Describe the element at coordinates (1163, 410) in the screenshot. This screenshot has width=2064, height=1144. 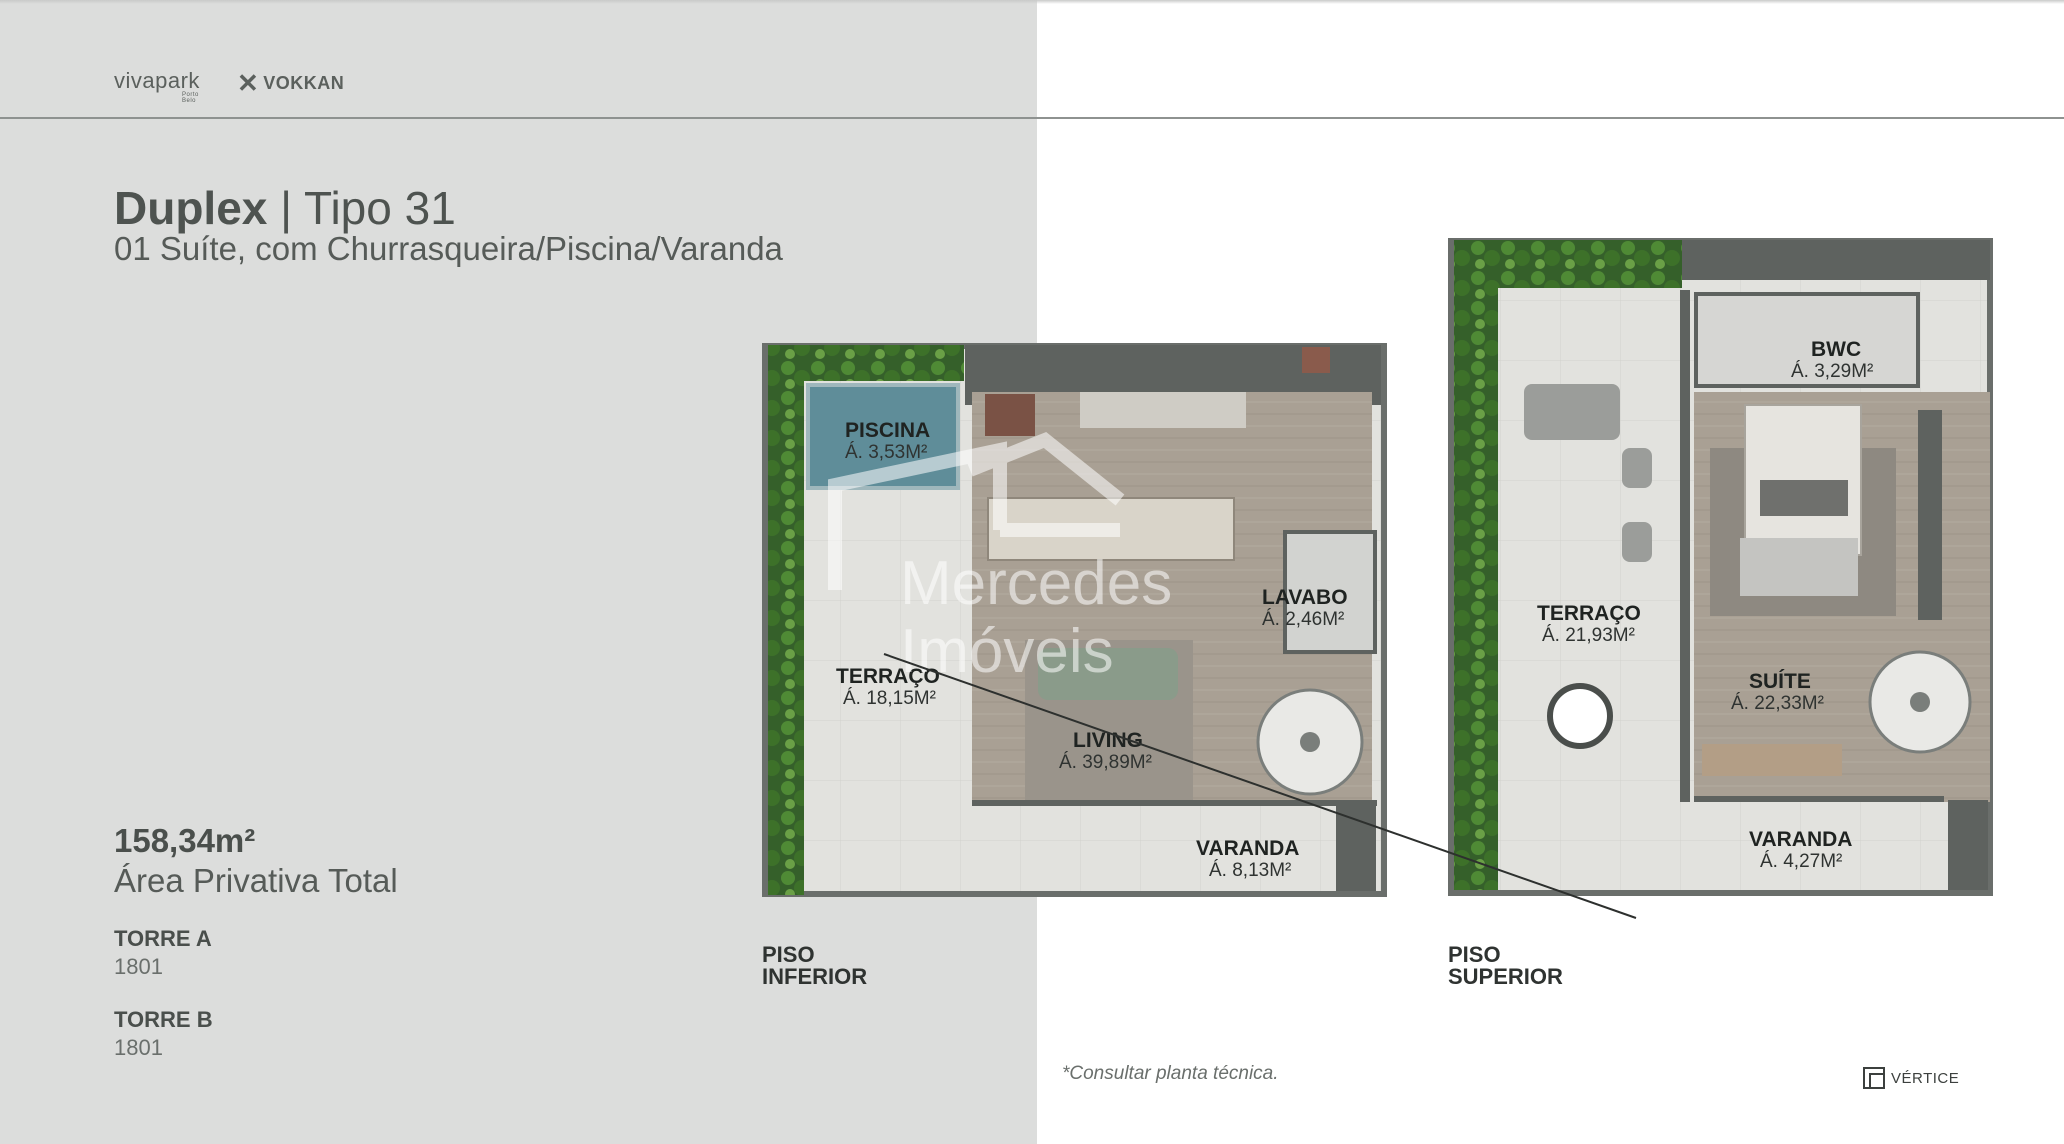
I see `kitchen-counter` at that location.